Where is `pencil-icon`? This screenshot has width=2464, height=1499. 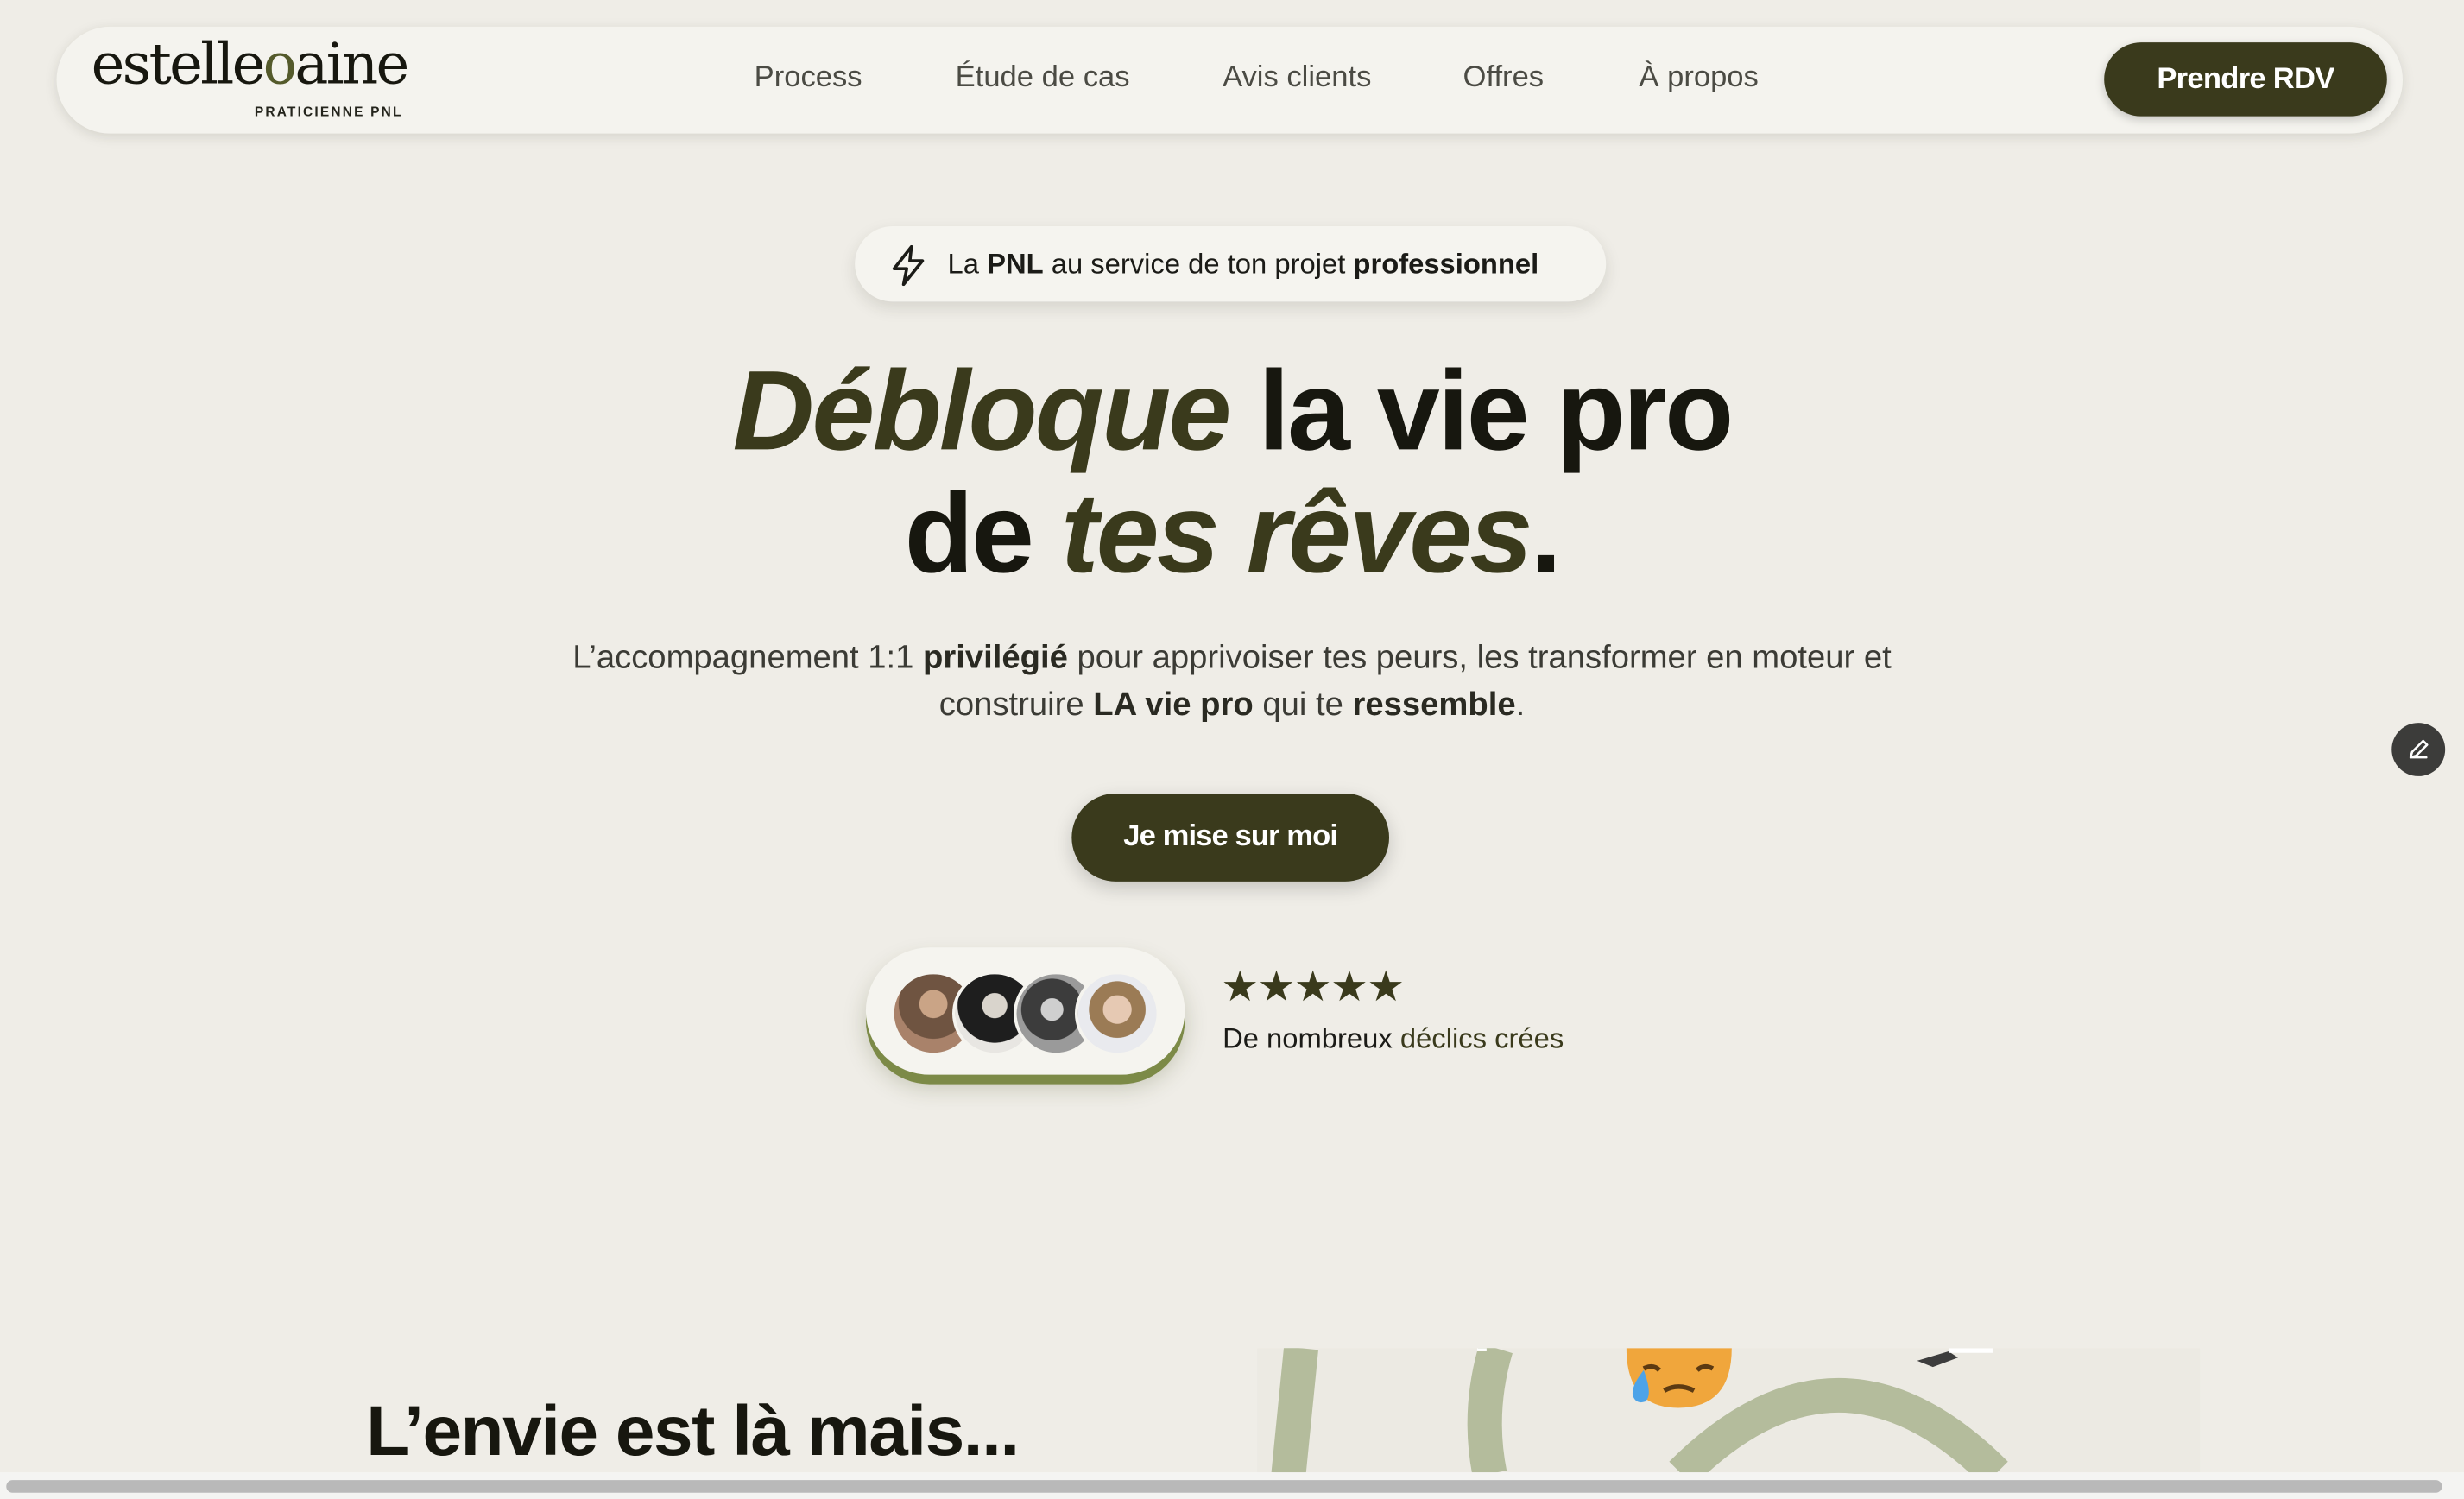
pencil-icon is located at coordinates (2419, 749).